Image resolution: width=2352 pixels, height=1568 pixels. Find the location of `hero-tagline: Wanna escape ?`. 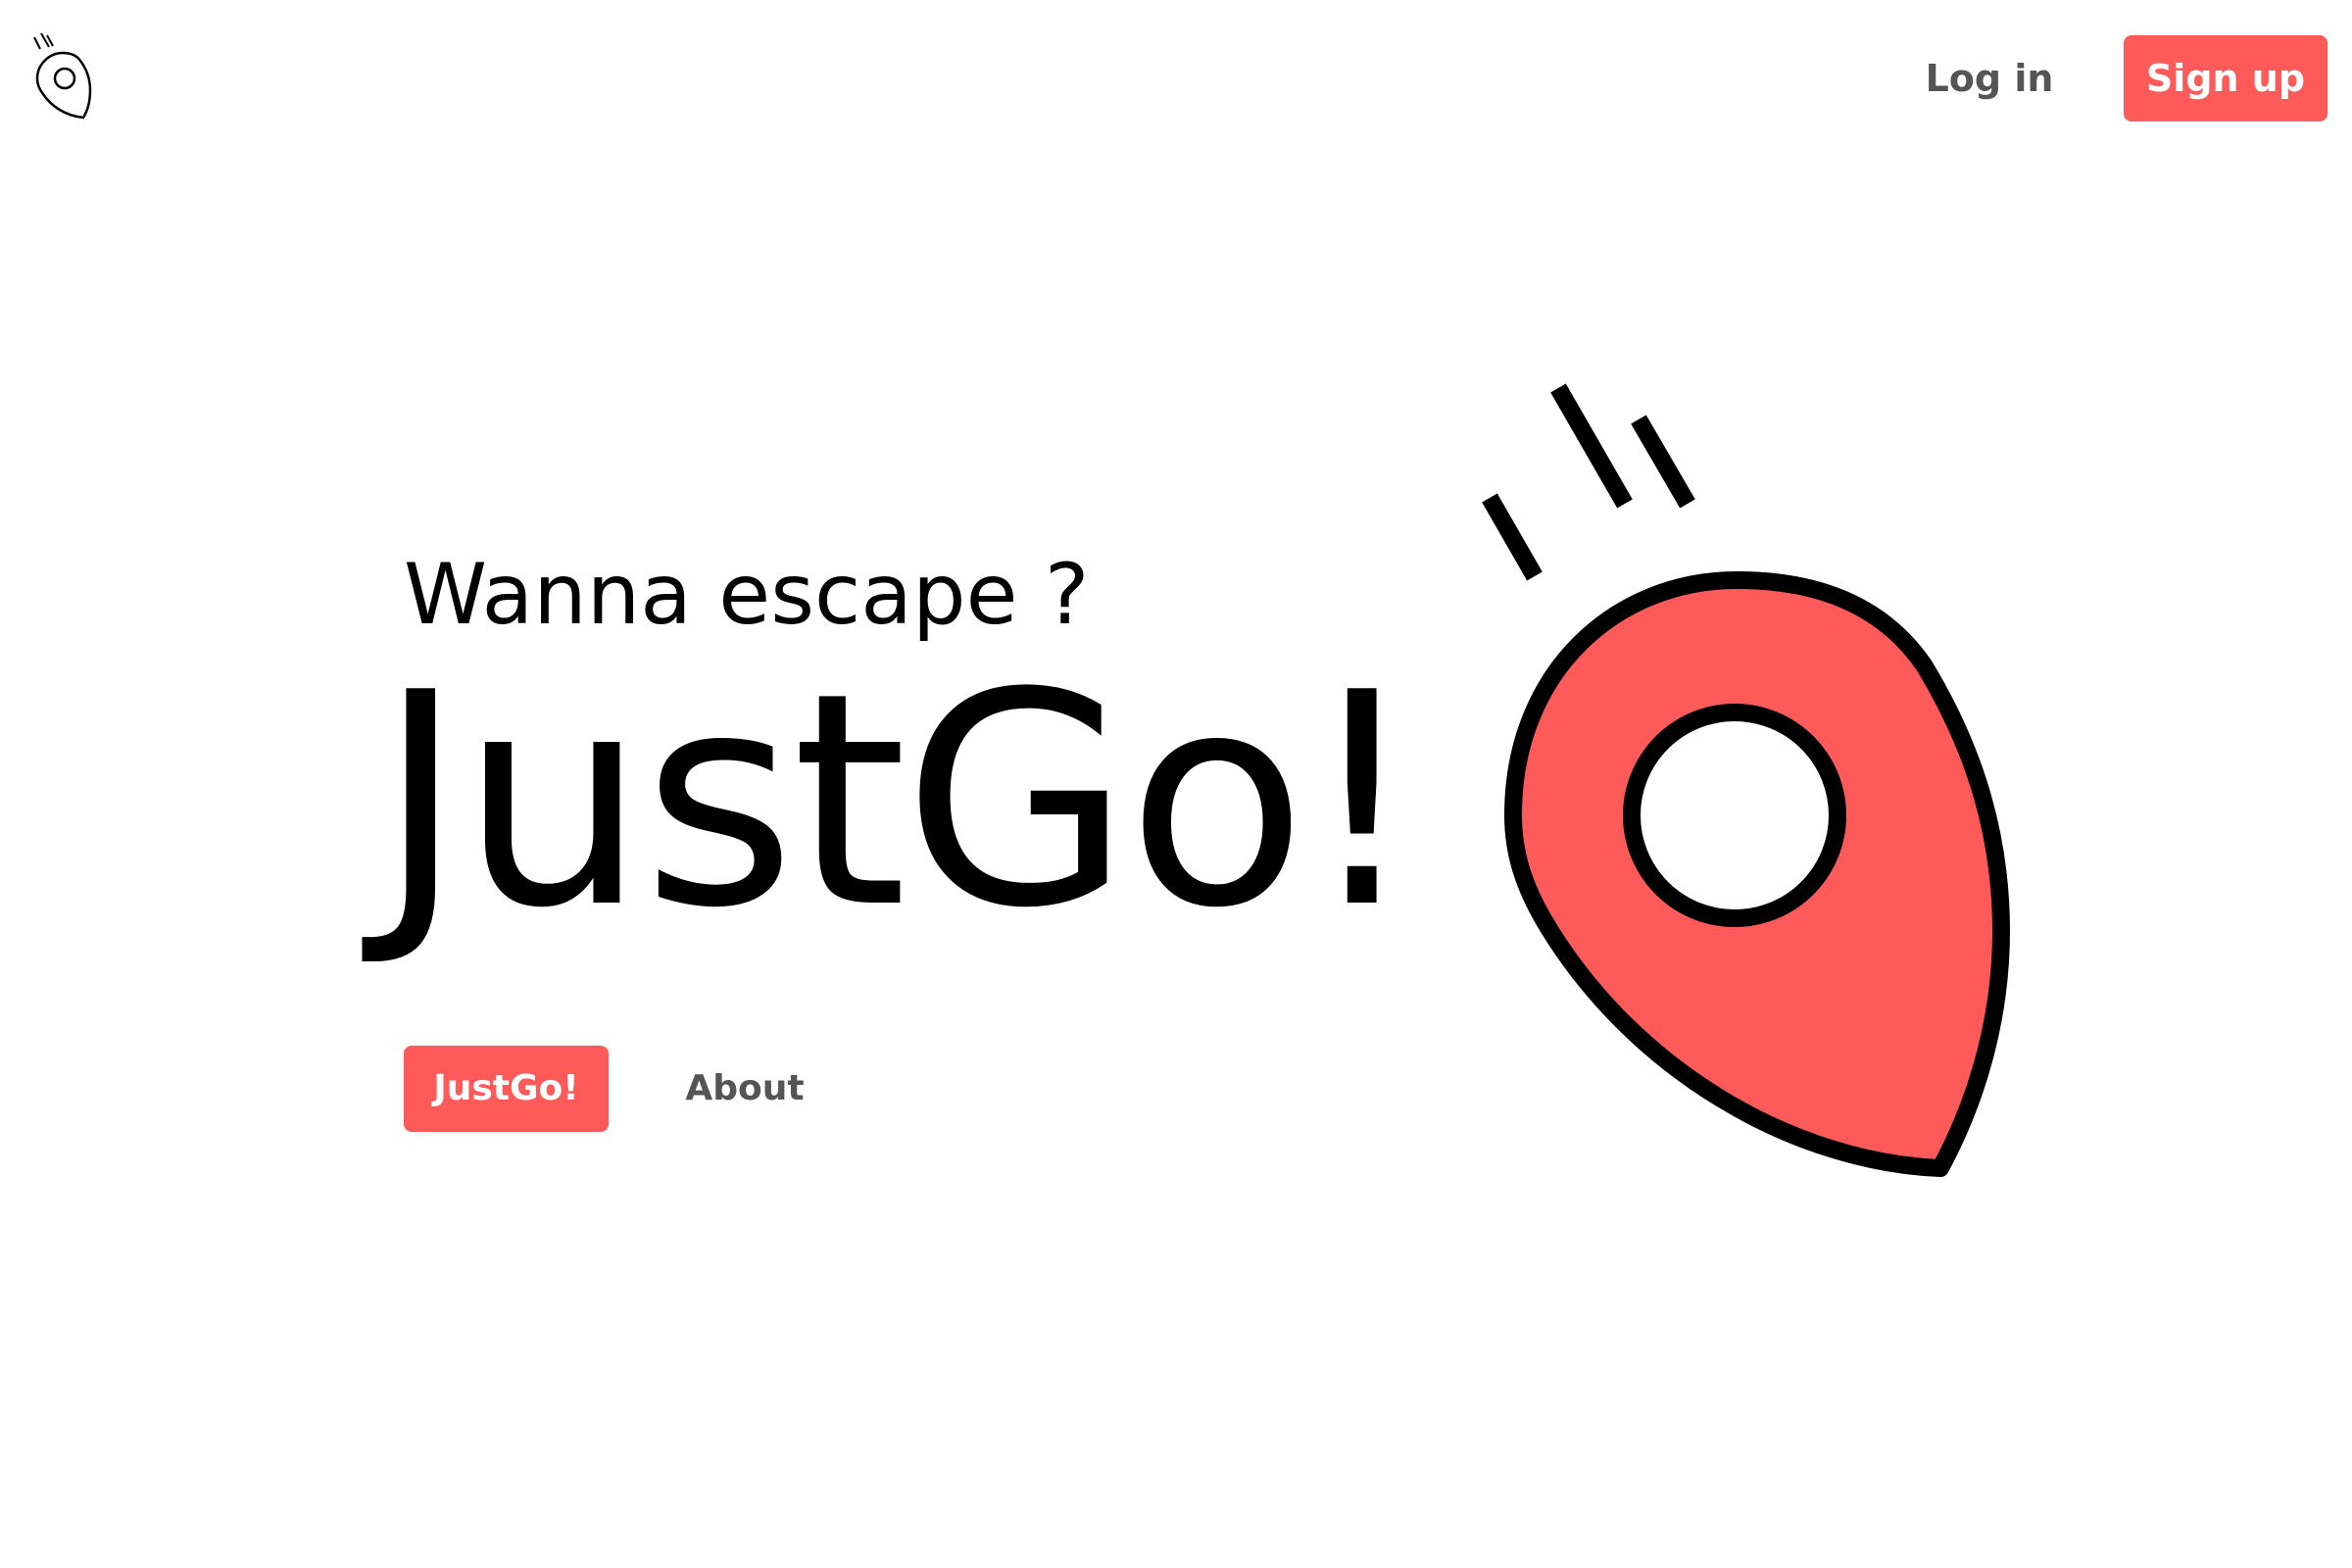

hero-tagline: Wanna escape ? is located at coordinates (747, 595).